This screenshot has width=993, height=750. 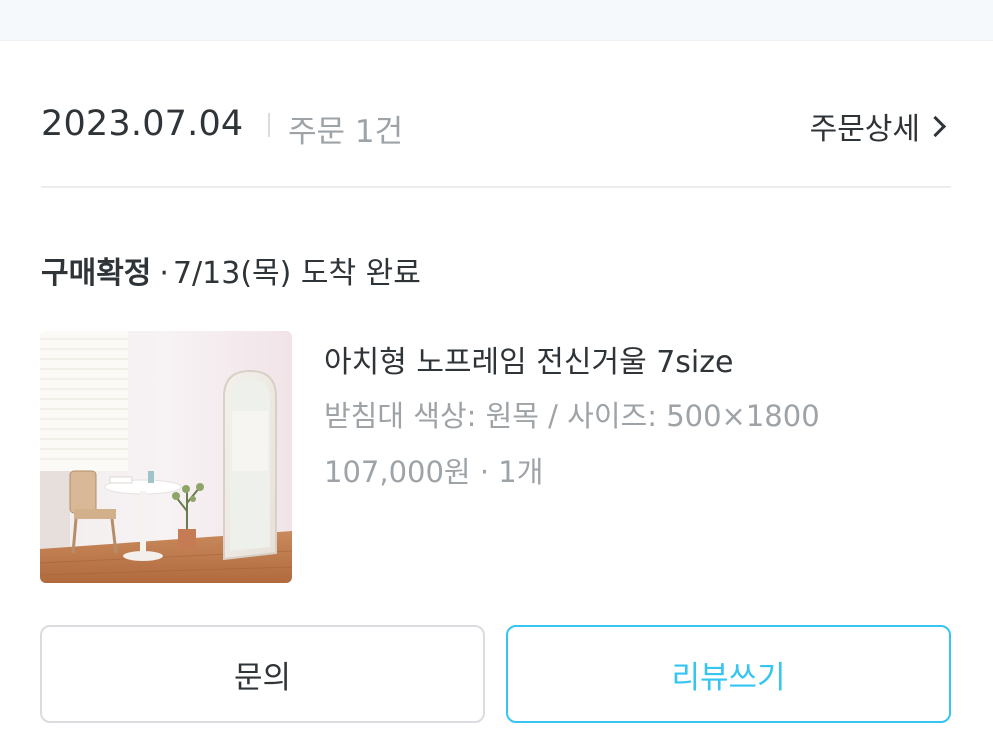 What do you see at coordinates (434, 472) in the screenshot?
I see `product-price-quantity: 107,000원 · 1개` at bounding box center [434, 472].